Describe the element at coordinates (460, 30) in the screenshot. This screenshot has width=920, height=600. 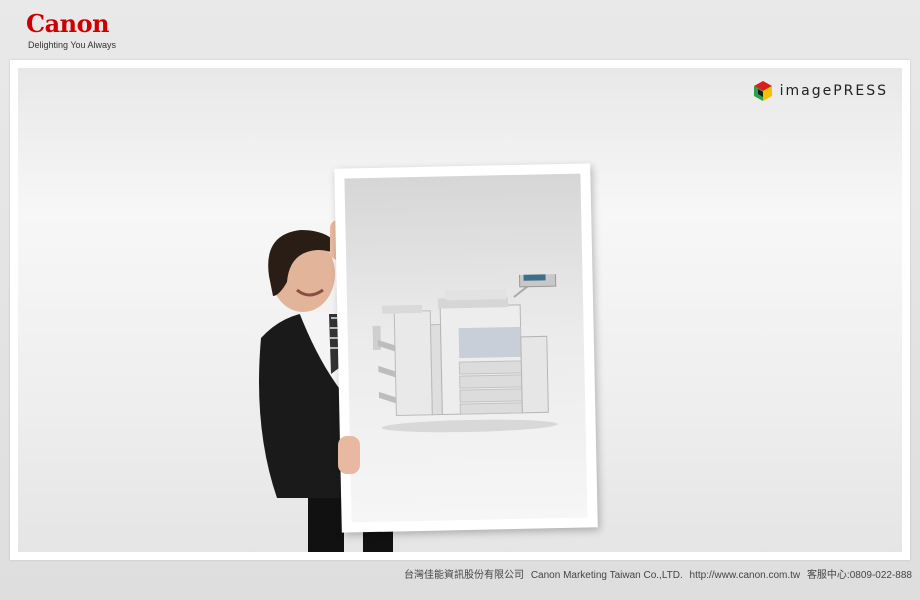
I see `site-header: Canon Delighting You Always` at that location.